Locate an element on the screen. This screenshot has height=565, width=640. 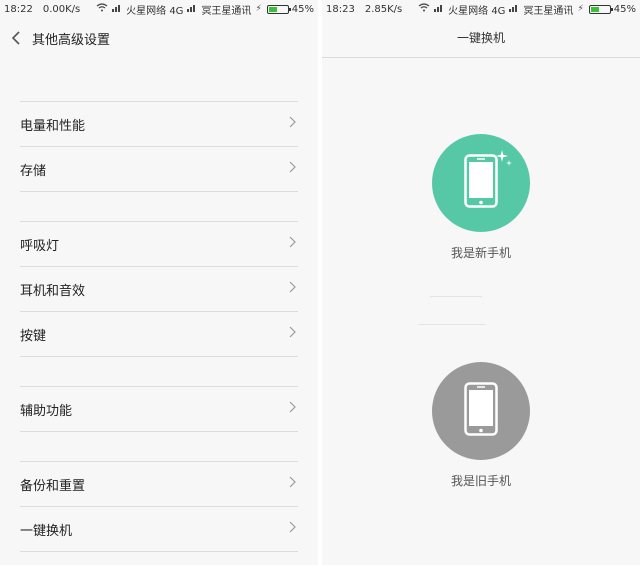
settings-item-battery-performance: 电量和性能 is located at coordinates (159, 124).